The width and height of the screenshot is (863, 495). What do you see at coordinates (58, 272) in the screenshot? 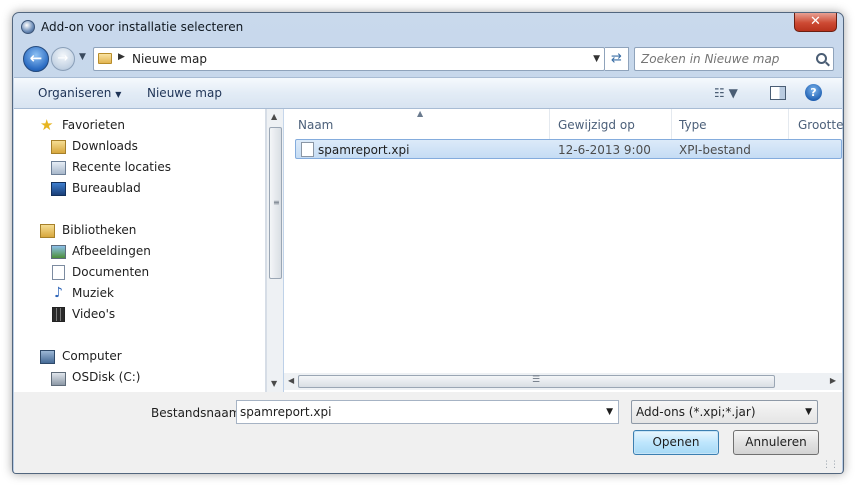
I see `documents-icon` at bounding box center [58, 272].